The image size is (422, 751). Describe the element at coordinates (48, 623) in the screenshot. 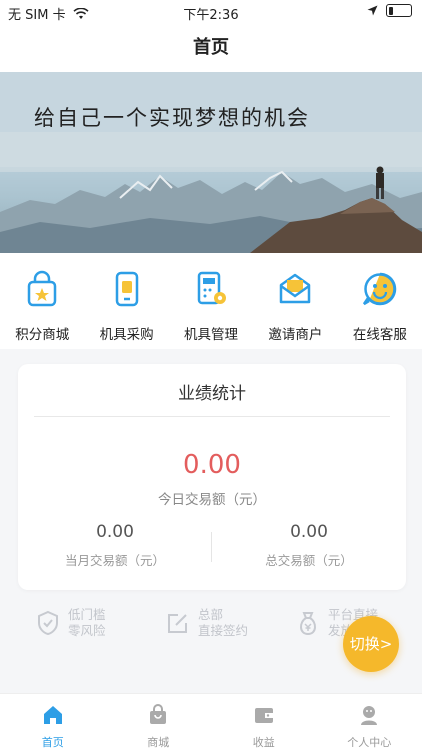

I see `shield-check-icon` at that location.